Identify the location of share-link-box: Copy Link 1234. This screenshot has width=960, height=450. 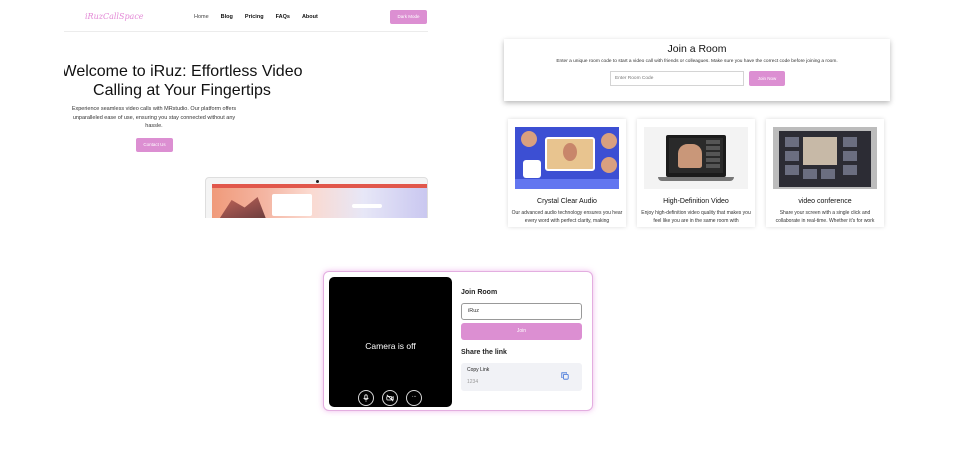
(521, 377).